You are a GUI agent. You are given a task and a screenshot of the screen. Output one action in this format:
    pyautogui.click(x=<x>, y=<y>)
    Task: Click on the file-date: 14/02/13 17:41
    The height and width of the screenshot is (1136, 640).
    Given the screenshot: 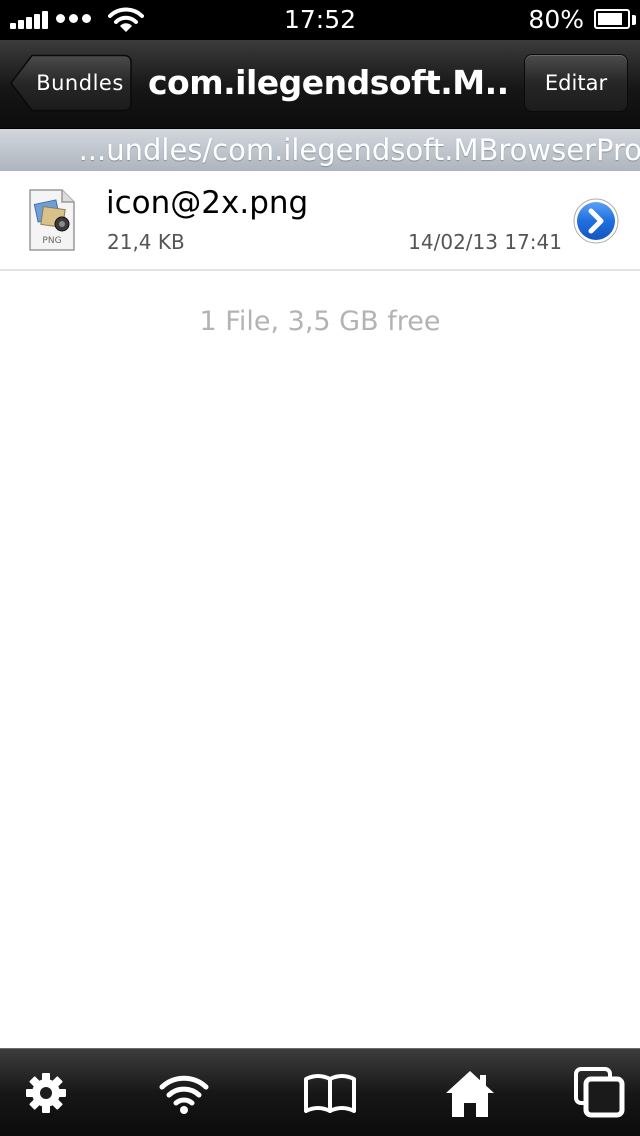 What is the action you would take?
    pyautogui.click(x=485, y=242)
    